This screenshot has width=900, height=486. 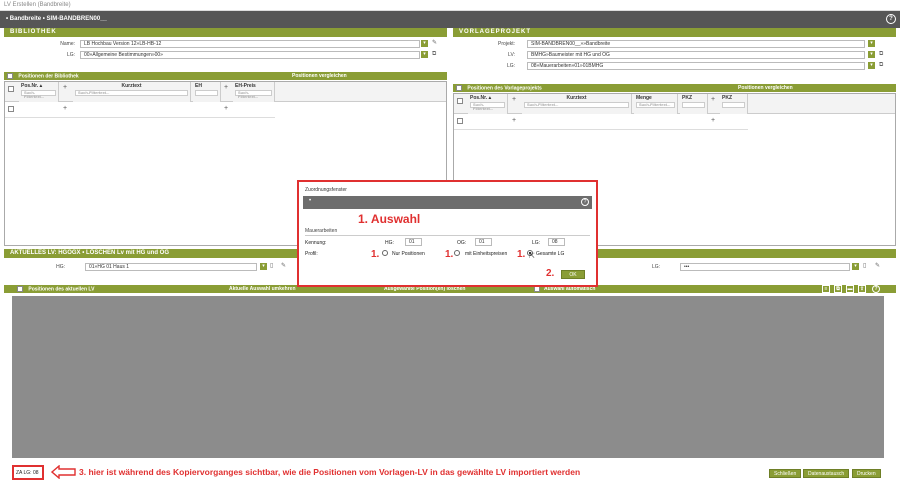 What do you see at coordinates (850, 289) in the screenshot?
I see `folder-icon: ▬` at bounding box center [850, 289].